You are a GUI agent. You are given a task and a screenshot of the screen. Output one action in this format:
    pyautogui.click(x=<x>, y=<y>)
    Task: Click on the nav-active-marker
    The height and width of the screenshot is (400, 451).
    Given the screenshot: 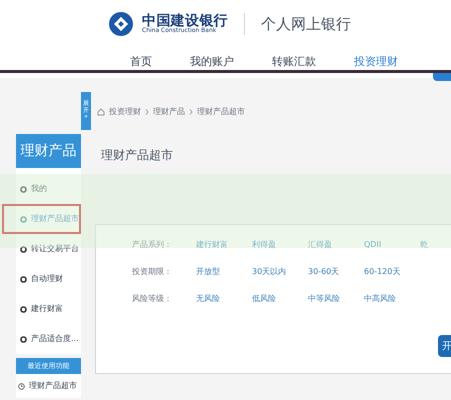 What is the action you would take?
    pyautogui.click(x=442, y=77)
    